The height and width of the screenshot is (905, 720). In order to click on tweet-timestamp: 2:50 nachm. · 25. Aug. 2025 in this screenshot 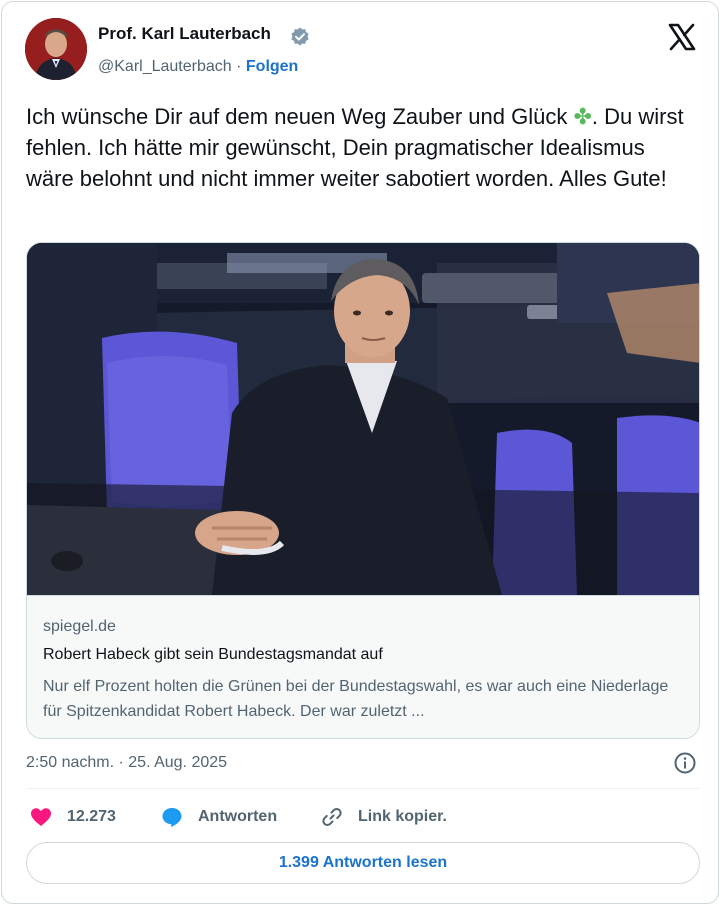, I will do `click(126, 763)`.